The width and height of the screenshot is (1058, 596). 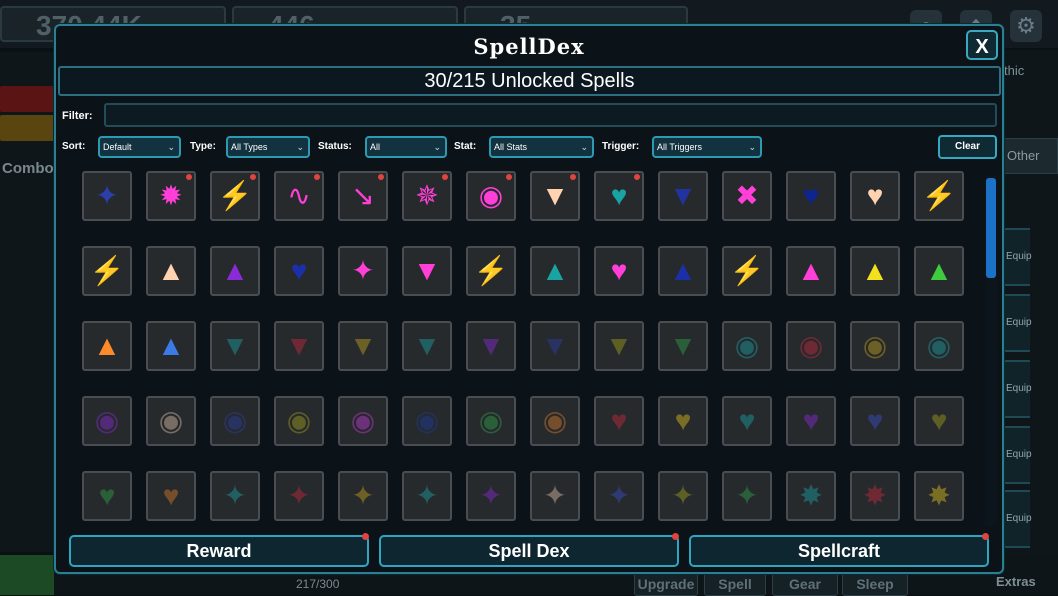 What do you see at coordinates (363, 196) in the screenshot?
I see `spell-slot: ↘` at bounding box center [363, 196].